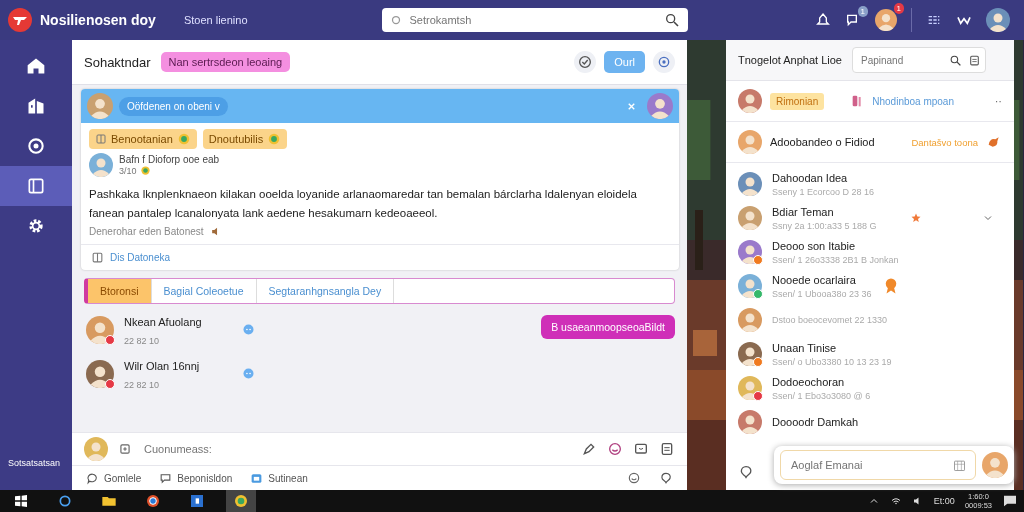  What do you see at coordinates (944, 501) in the screenshot?
I see `tray-text: Et:00` at bounding box center [944, 501].